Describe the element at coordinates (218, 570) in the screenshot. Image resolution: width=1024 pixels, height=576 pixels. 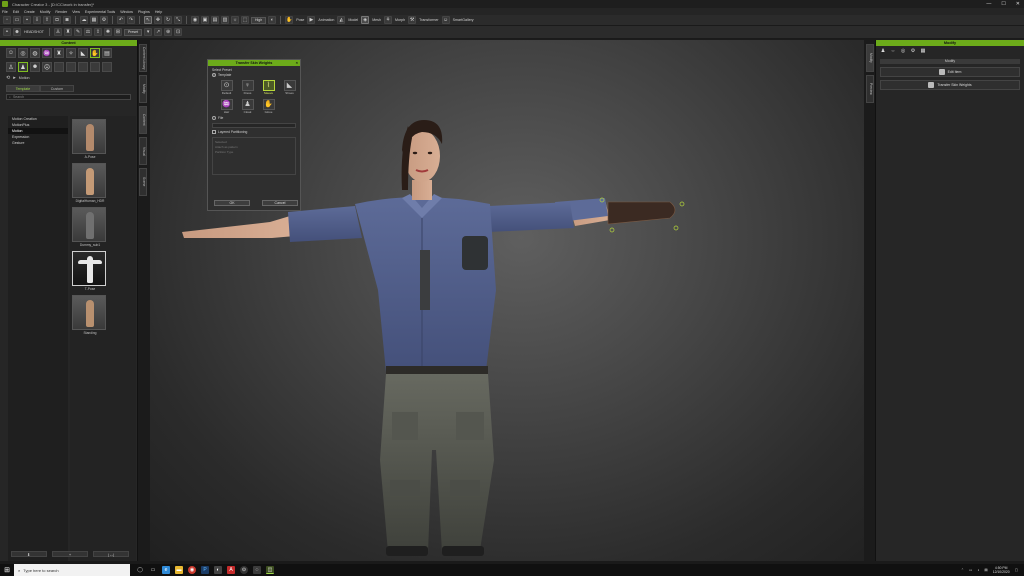
I see `blender-icon: ◐` at that location.